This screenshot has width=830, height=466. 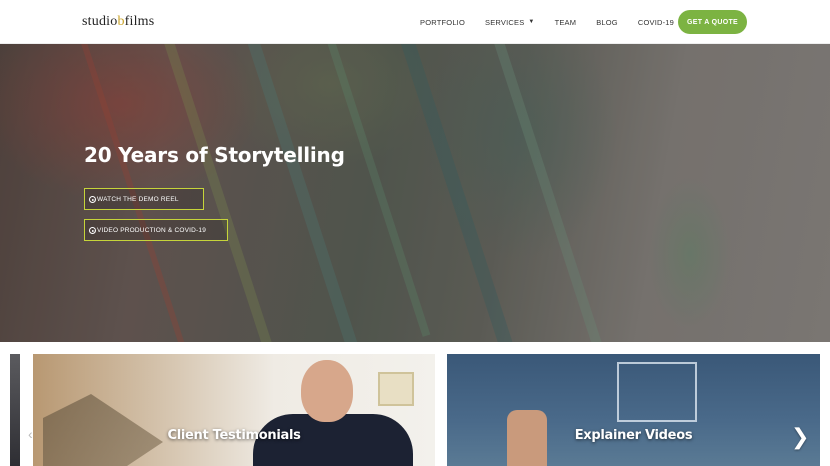 I want to click on card-explainer-videos: Explainer Videos, so click(x=633, y=410).